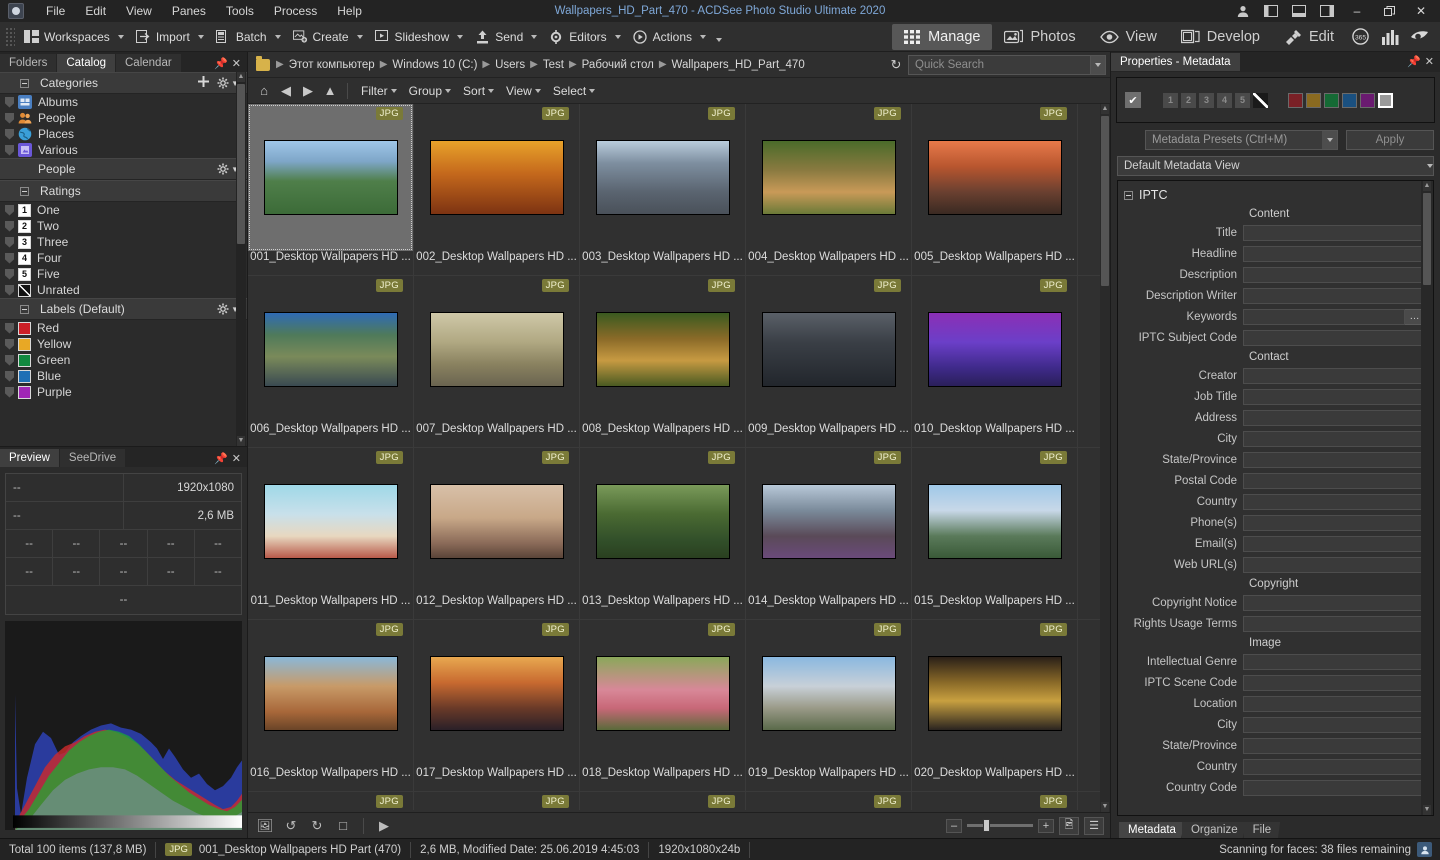  What do you see at coordinates (379, 91) in the screenshot?
I see `filter-menu-filter: Filter` at bounding box center [379, 91].